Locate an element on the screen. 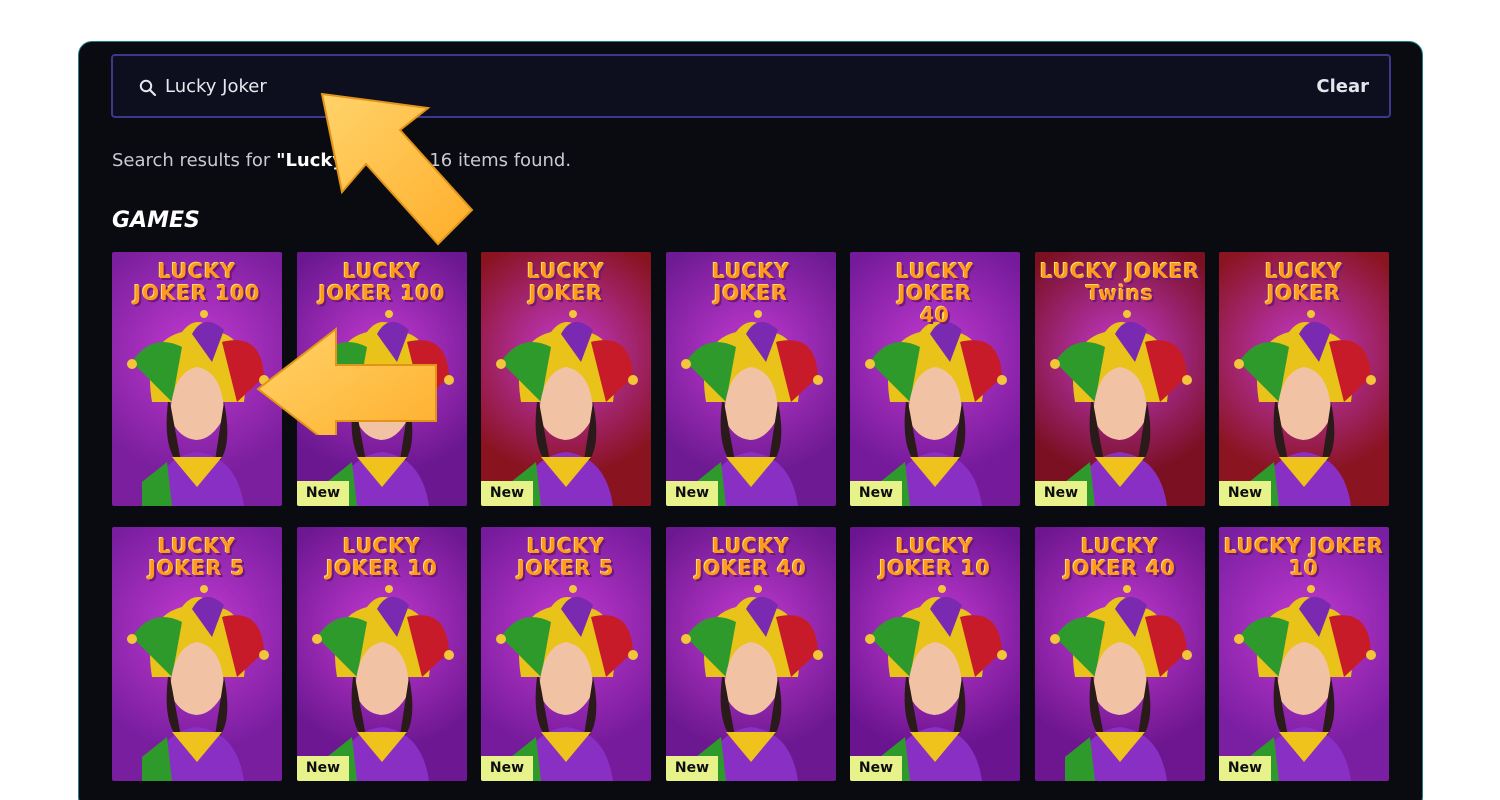  section-title-games: GAMES is located at coordinates (156, 220).